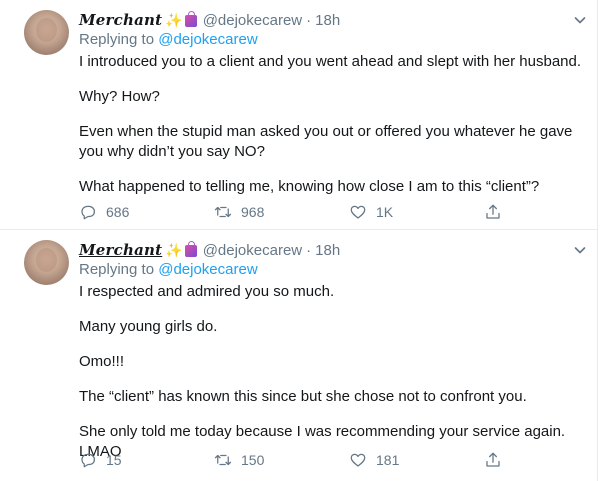 The image size is (609, 481). Describe the element at coordinates (119, 96) in the screenshot. I see `tweet-paragraph: Why? How?` at that location.